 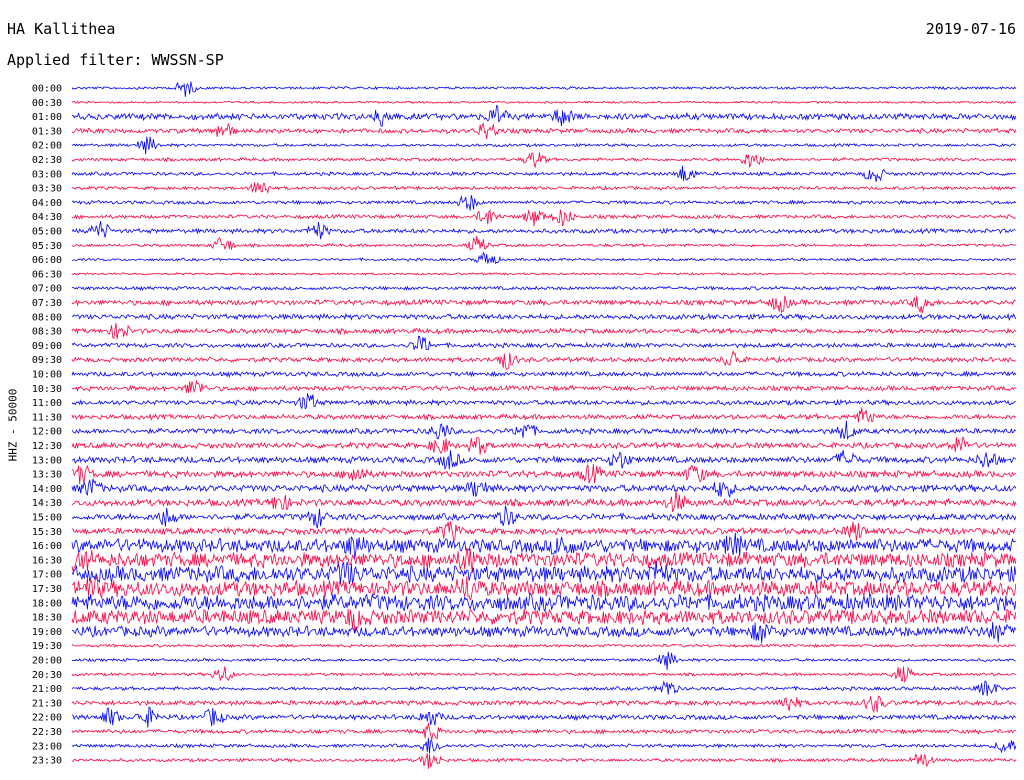 What do you see at coordinates (47, 303) in the screenshot?
I see `time-label: 07:30` at bounding box center [47, 303].